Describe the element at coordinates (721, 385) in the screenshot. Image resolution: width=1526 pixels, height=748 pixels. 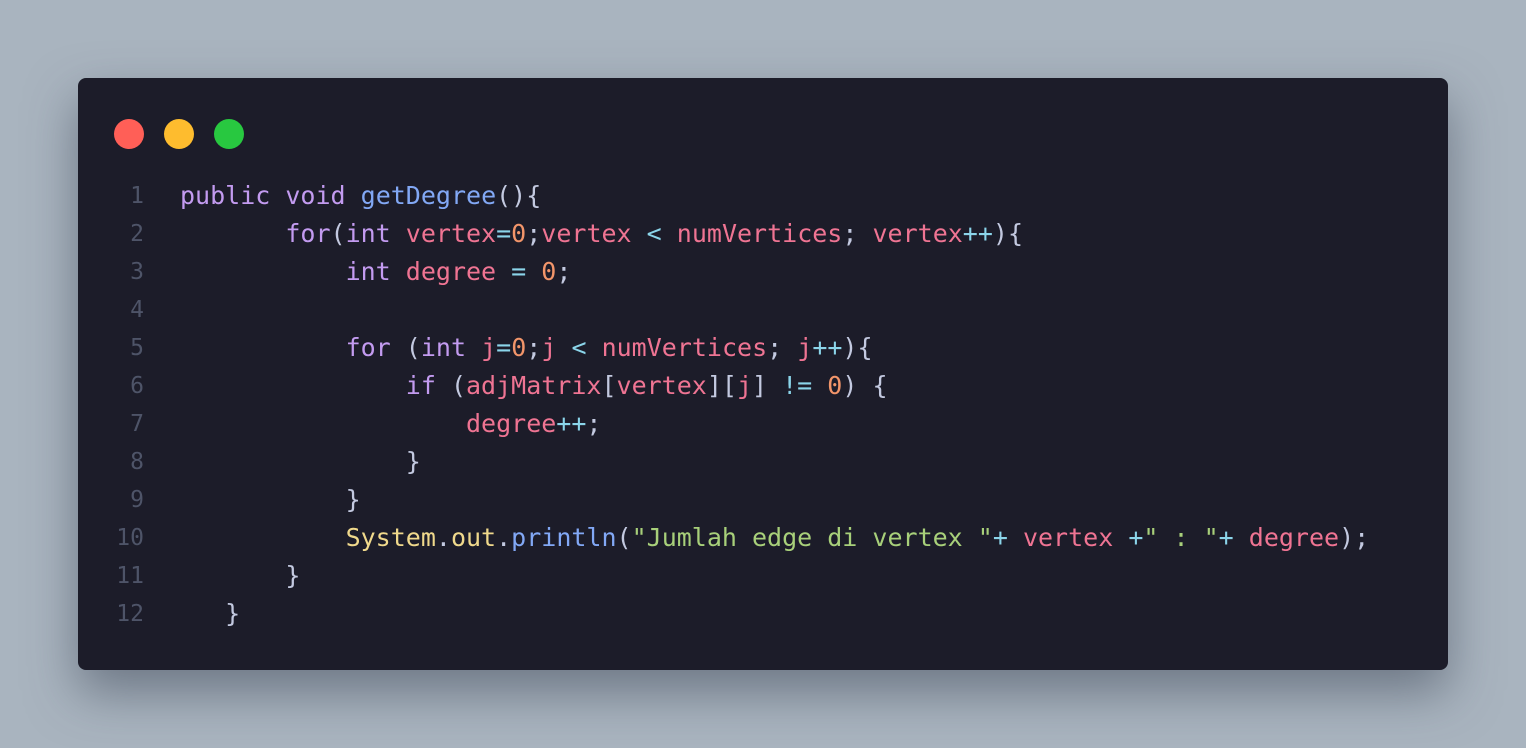
I see `code-token: ][` at that location.